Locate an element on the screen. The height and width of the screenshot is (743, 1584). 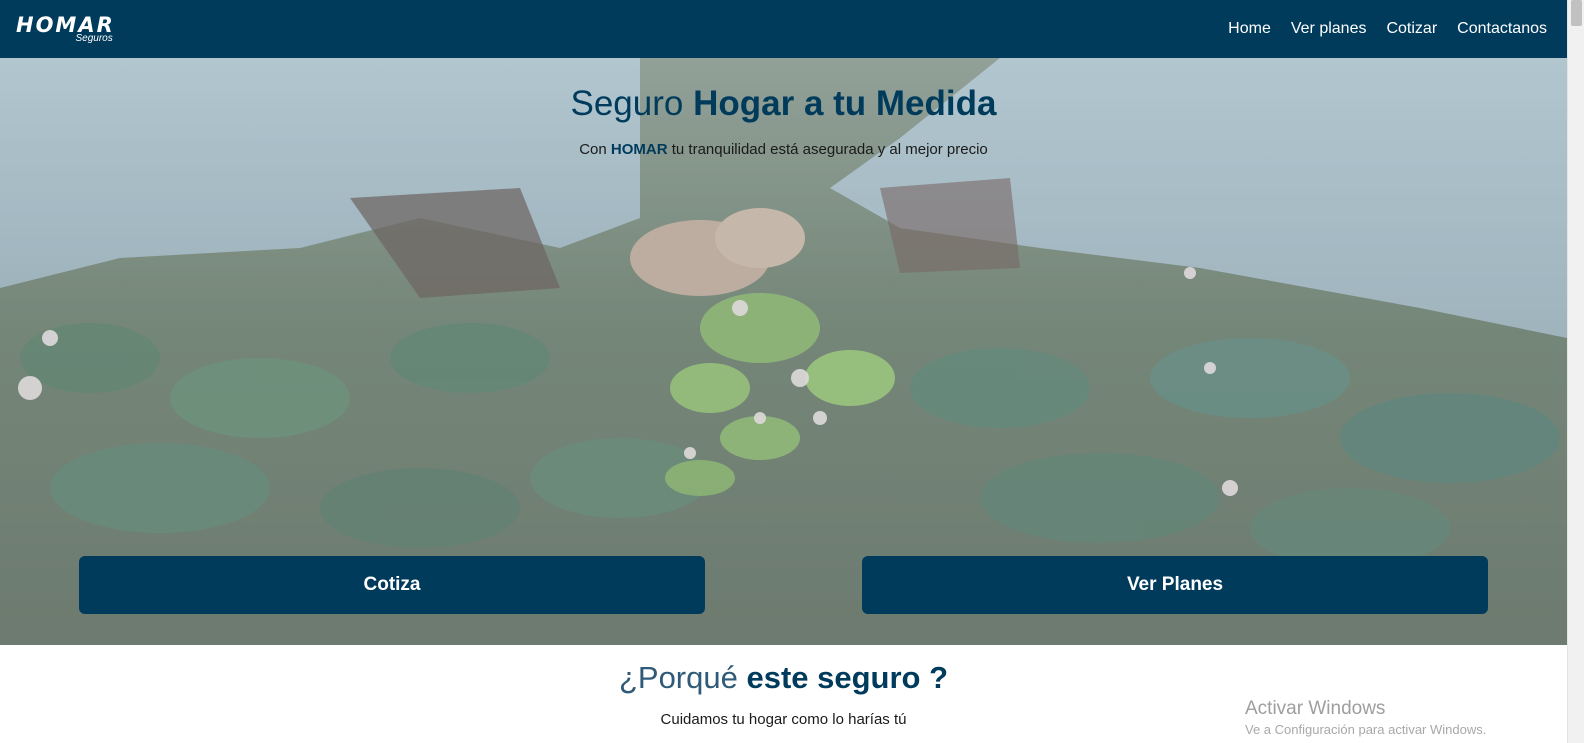
why-title-bold: este seguro ? is located at coordinates (847, 677).